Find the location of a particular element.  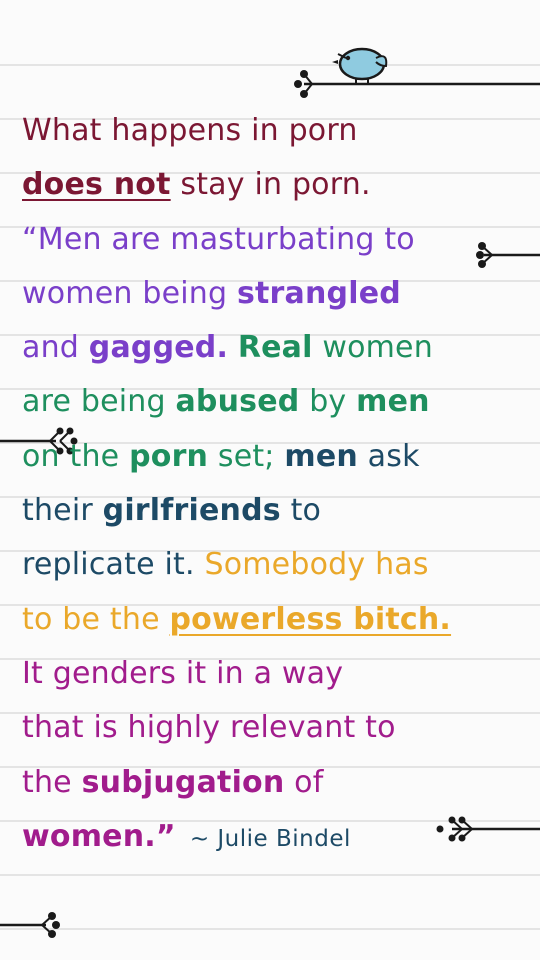

bird-icon is located at coordinates (417, 72).